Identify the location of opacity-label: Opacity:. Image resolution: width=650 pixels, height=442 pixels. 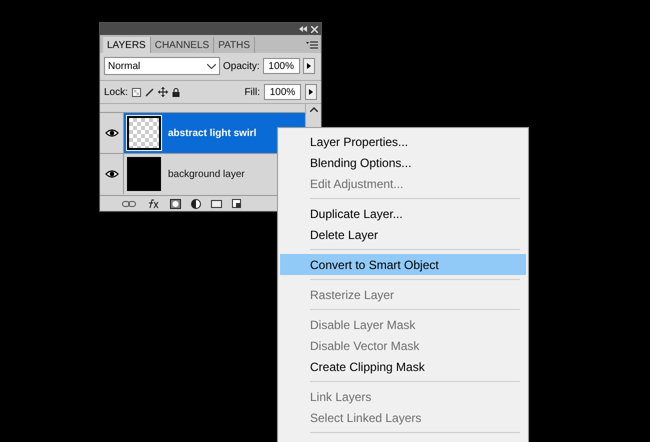
(241, 67).